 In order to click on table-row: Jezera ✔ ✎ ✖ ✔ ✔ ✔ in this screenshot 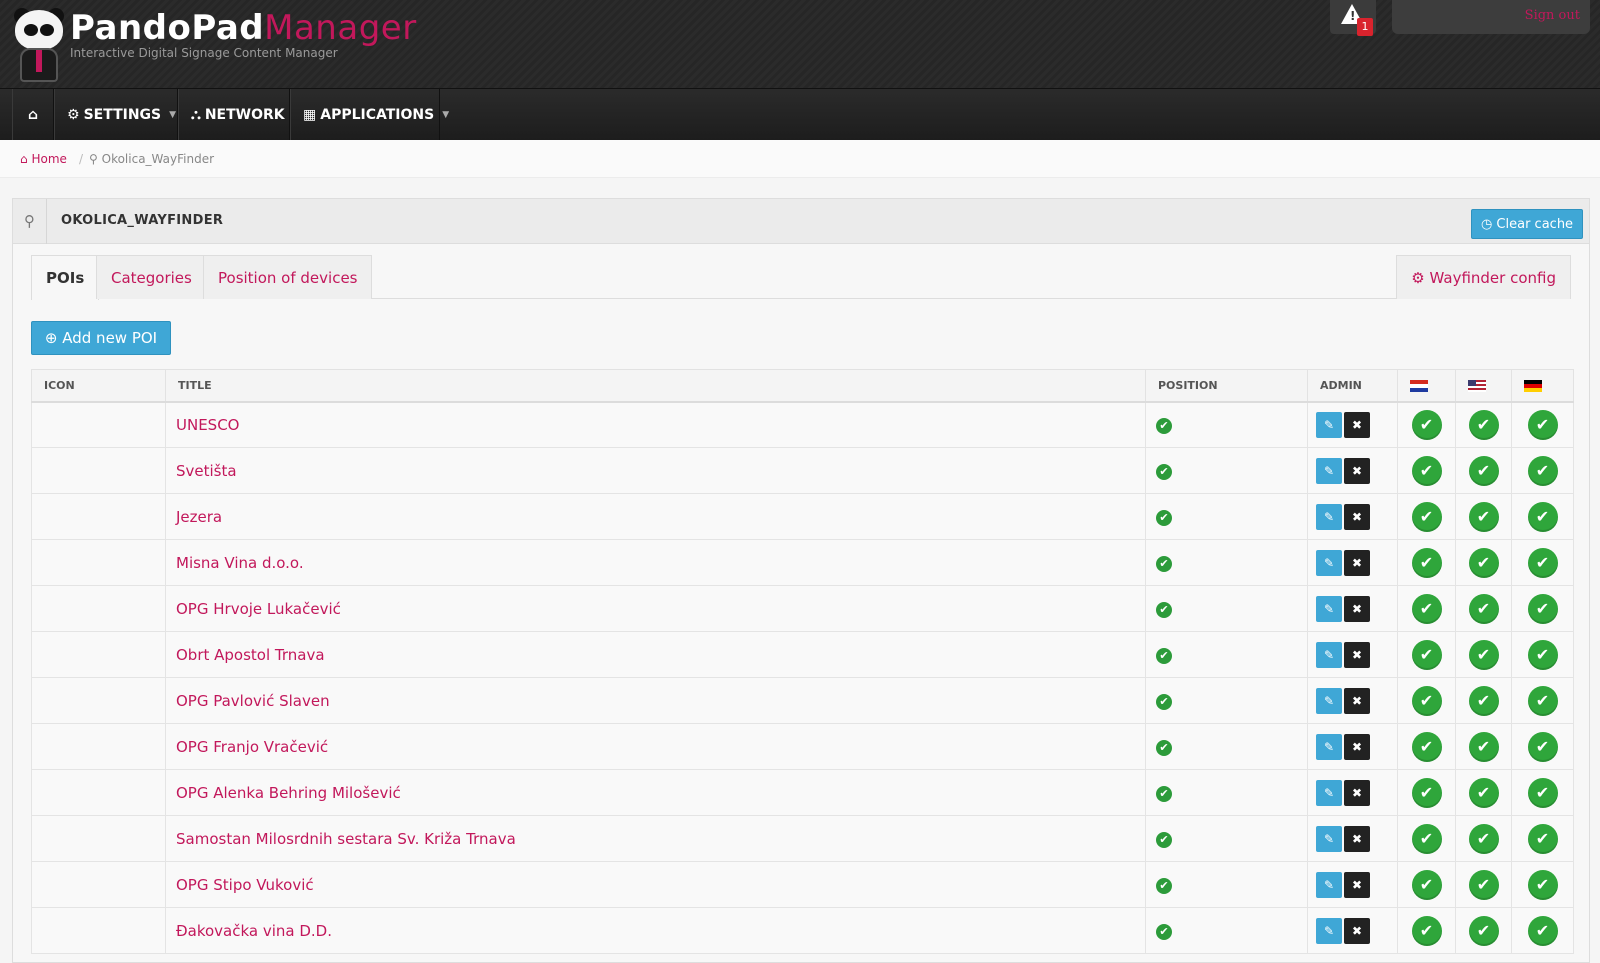, I will do `click(802, 516)`.